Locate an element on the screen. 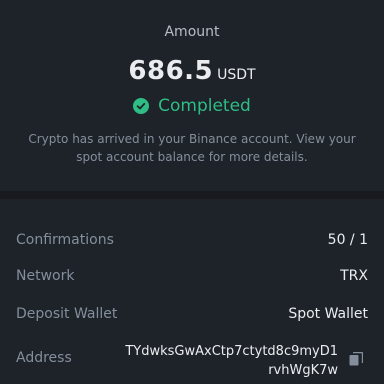 The image size is (384, 384). copy-icon is located at coordinates (356, 359).